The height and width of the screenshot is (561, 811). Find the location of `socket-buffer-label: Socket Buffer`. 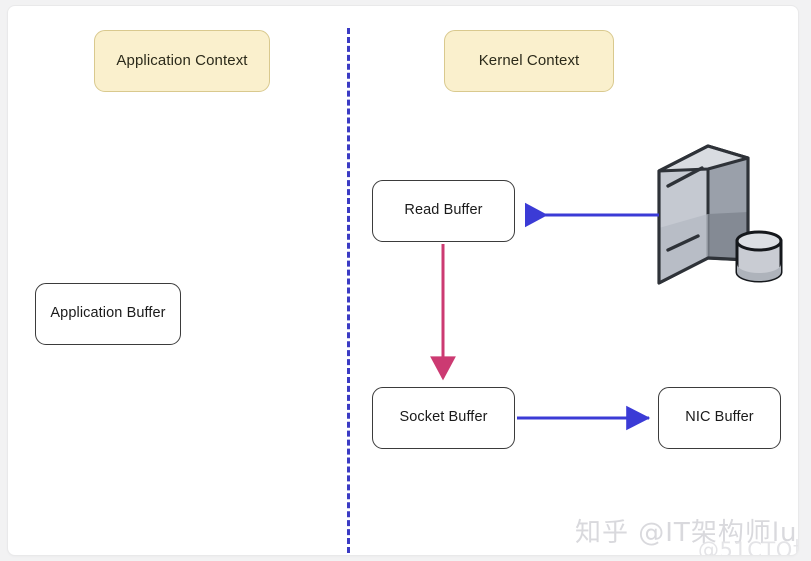

socket-buffer-label: Socket Buffer is located at coordinates (443, 417).